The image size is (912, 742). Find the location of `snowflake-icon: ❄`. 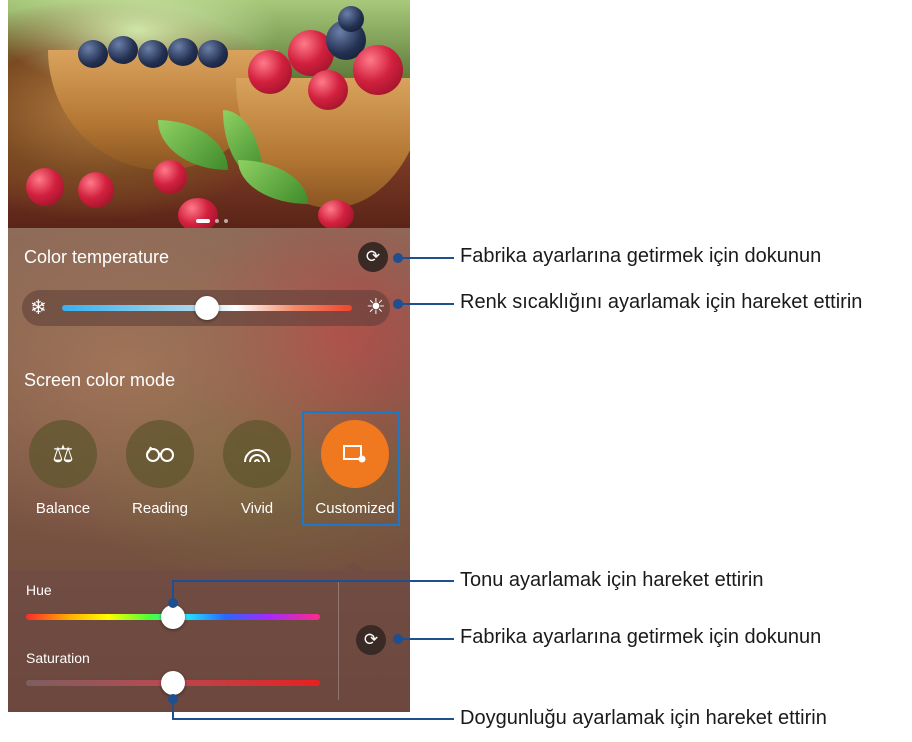

snowflake-icon: ❄ is located at coordinates (38, 308).